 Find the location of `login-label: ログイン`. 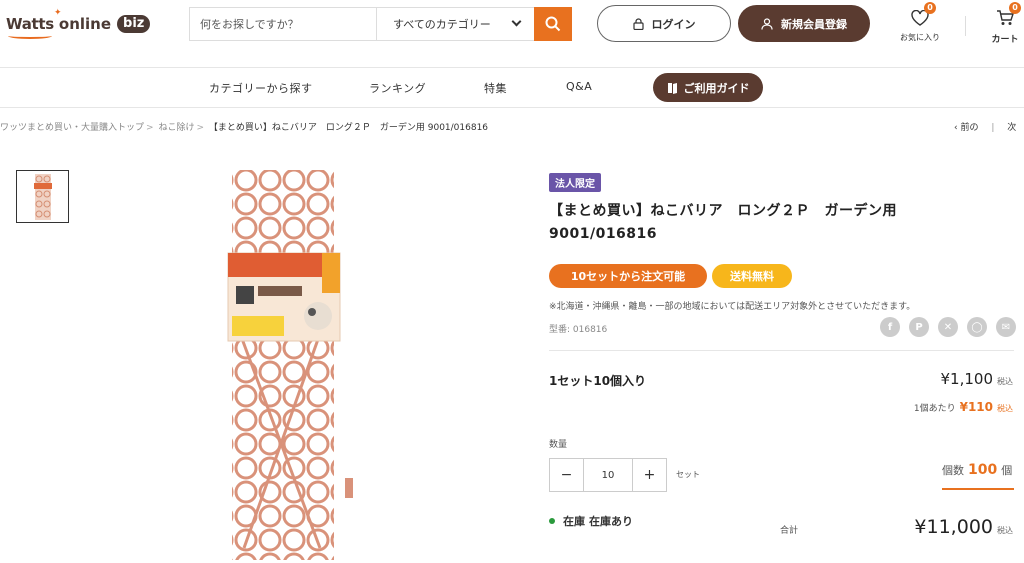

login-label: ログイン is located at coordinates (673, 24).